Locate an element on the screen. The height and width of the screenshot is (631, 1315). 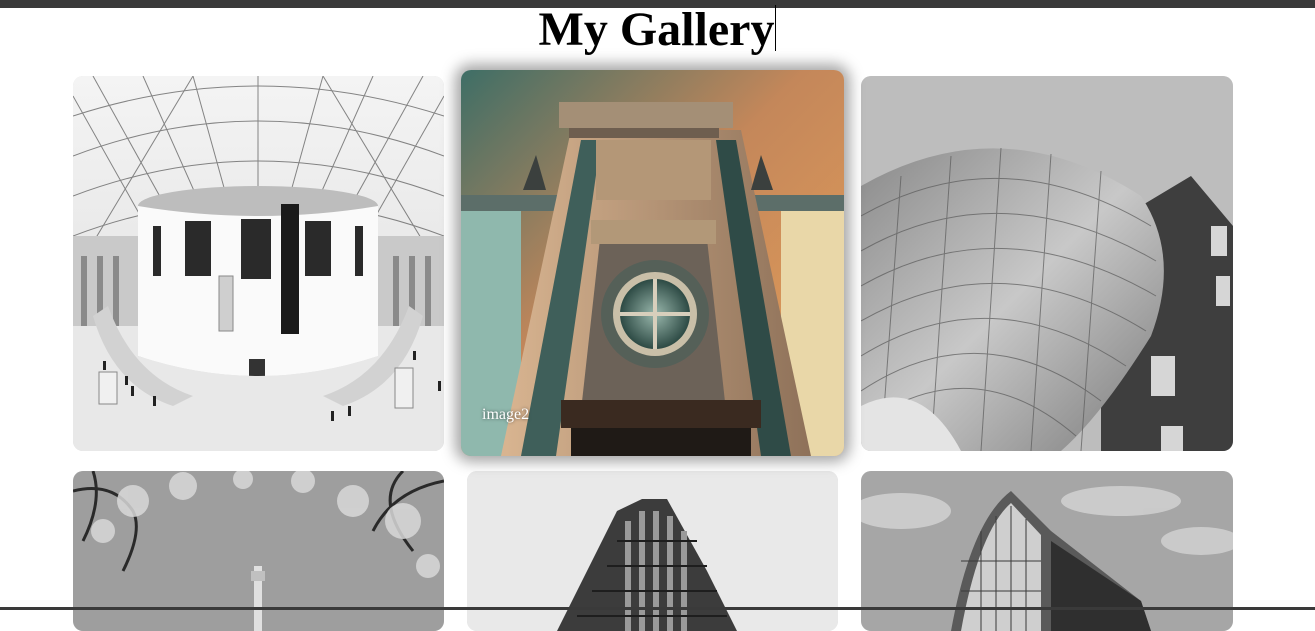
page-title: My Gallery is located at coordinates (657, 29).